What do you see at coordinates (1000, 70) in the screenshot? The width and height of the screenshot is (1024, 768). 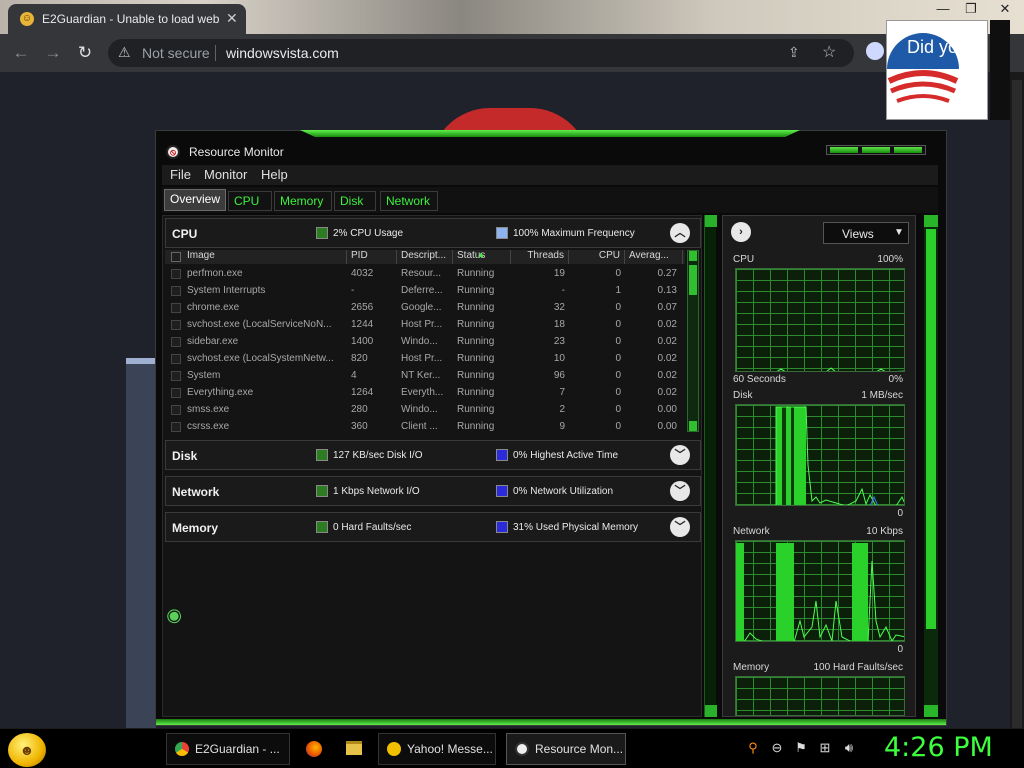 I see `tile-shadow` at bounding box center [1000, 70].